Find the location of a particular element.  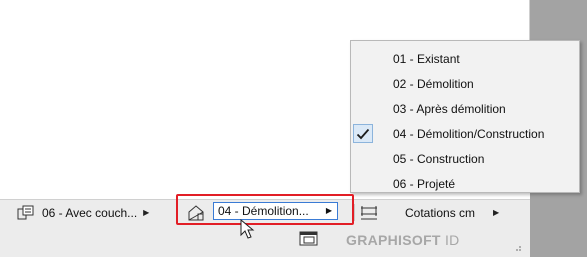

layer-combination-icon is located at coordinates (26, 213).